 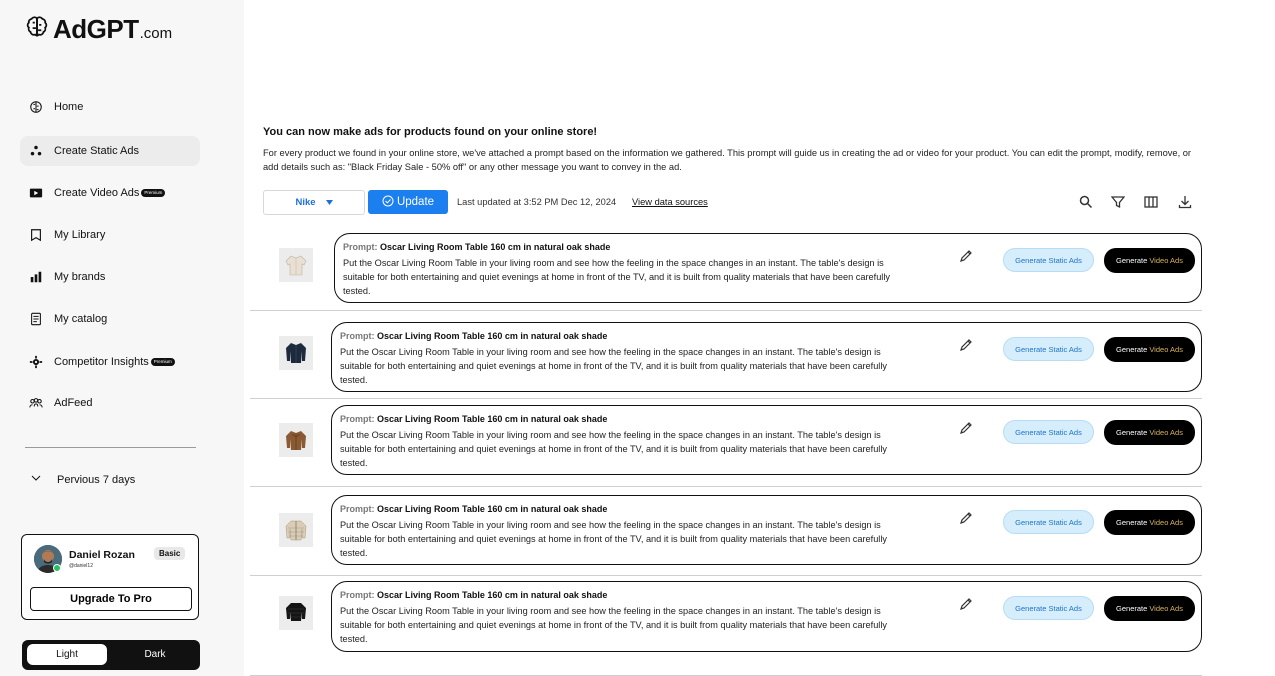 What do you see at coordinates (96, 151) in the screenshot?
I see `sidebar-item-label: Create Static Ads` at bounding box center [96, 151].